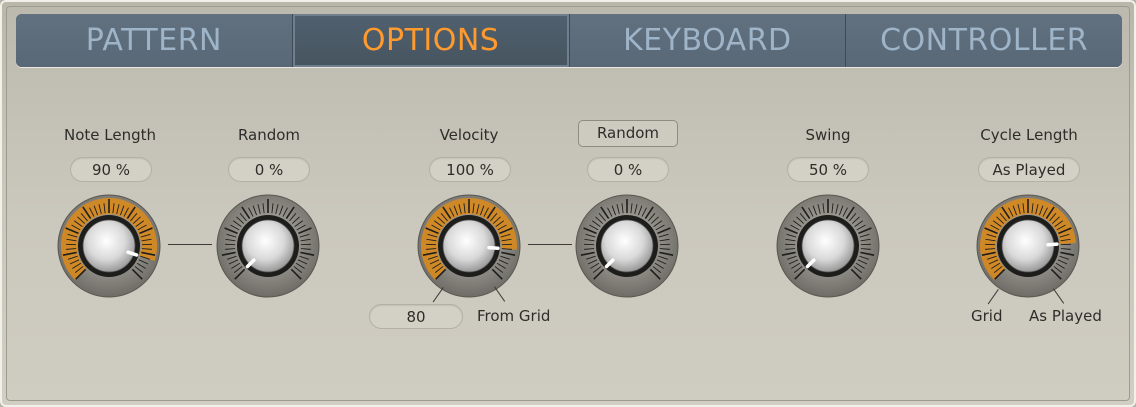 The image size is (1136, 407). Describe the element at coordinates (987, 316) in the screenshot. I see `cycle-min-label: Grid` at that location.